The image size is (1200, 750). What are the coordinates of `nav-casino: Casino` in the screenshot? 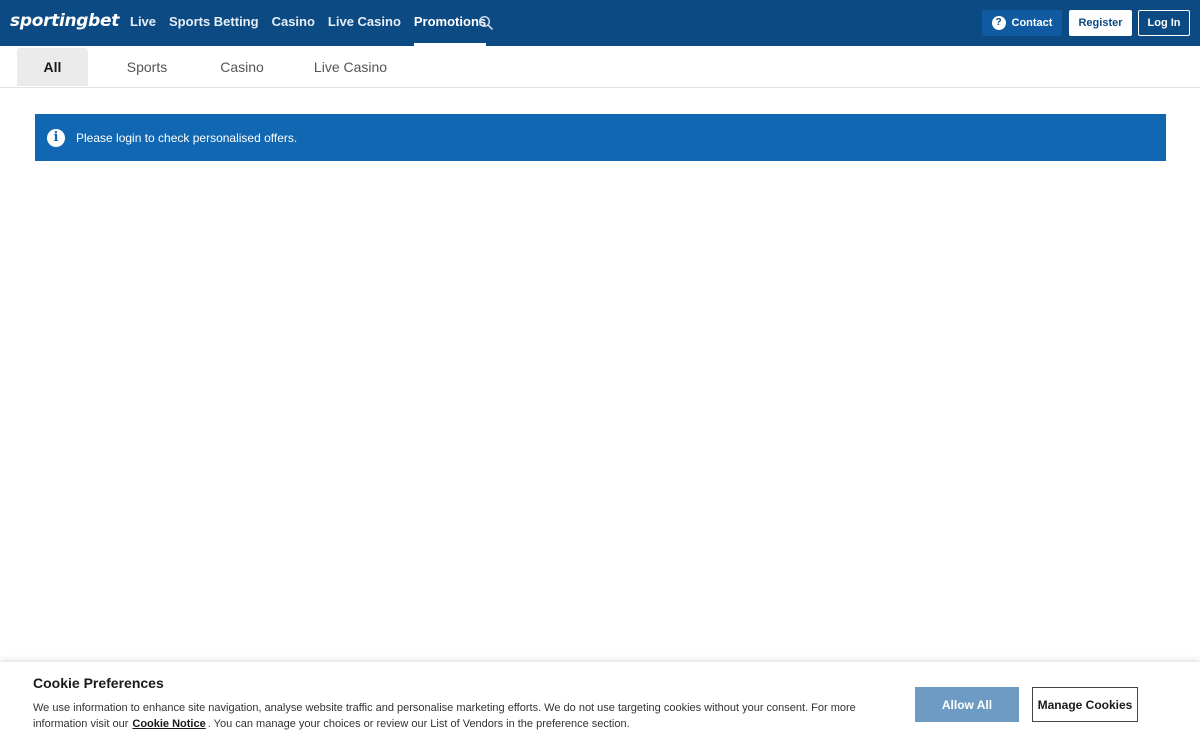 It's located at (293, 23).